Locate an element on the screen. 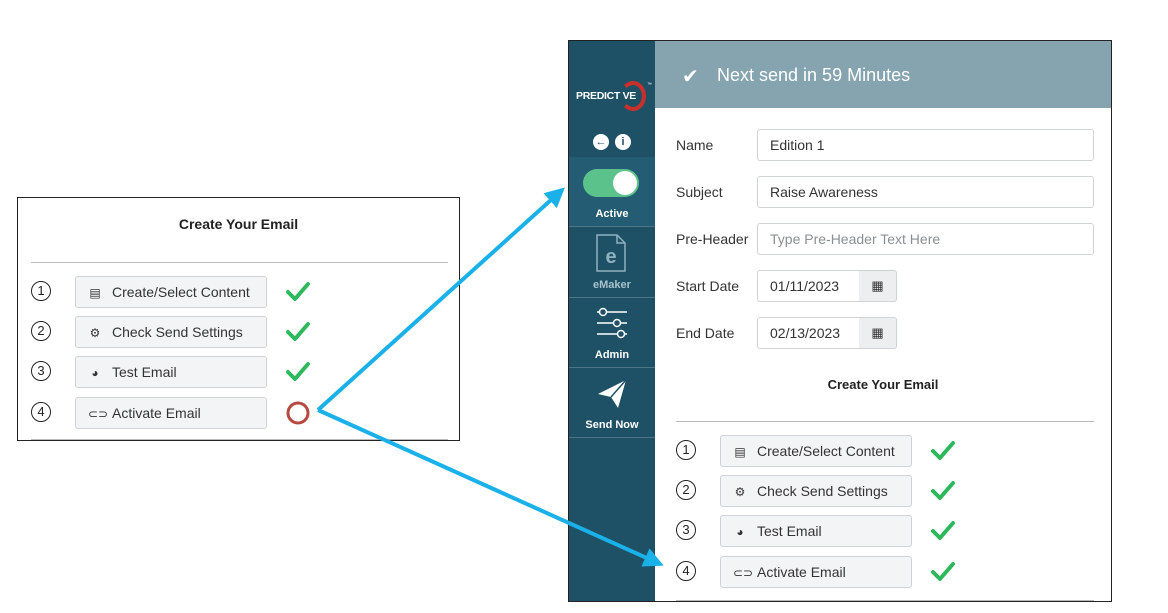 This screenshot has height=613, width=1168. sidebar-item-active: Active is located at coordinates (612, 192).